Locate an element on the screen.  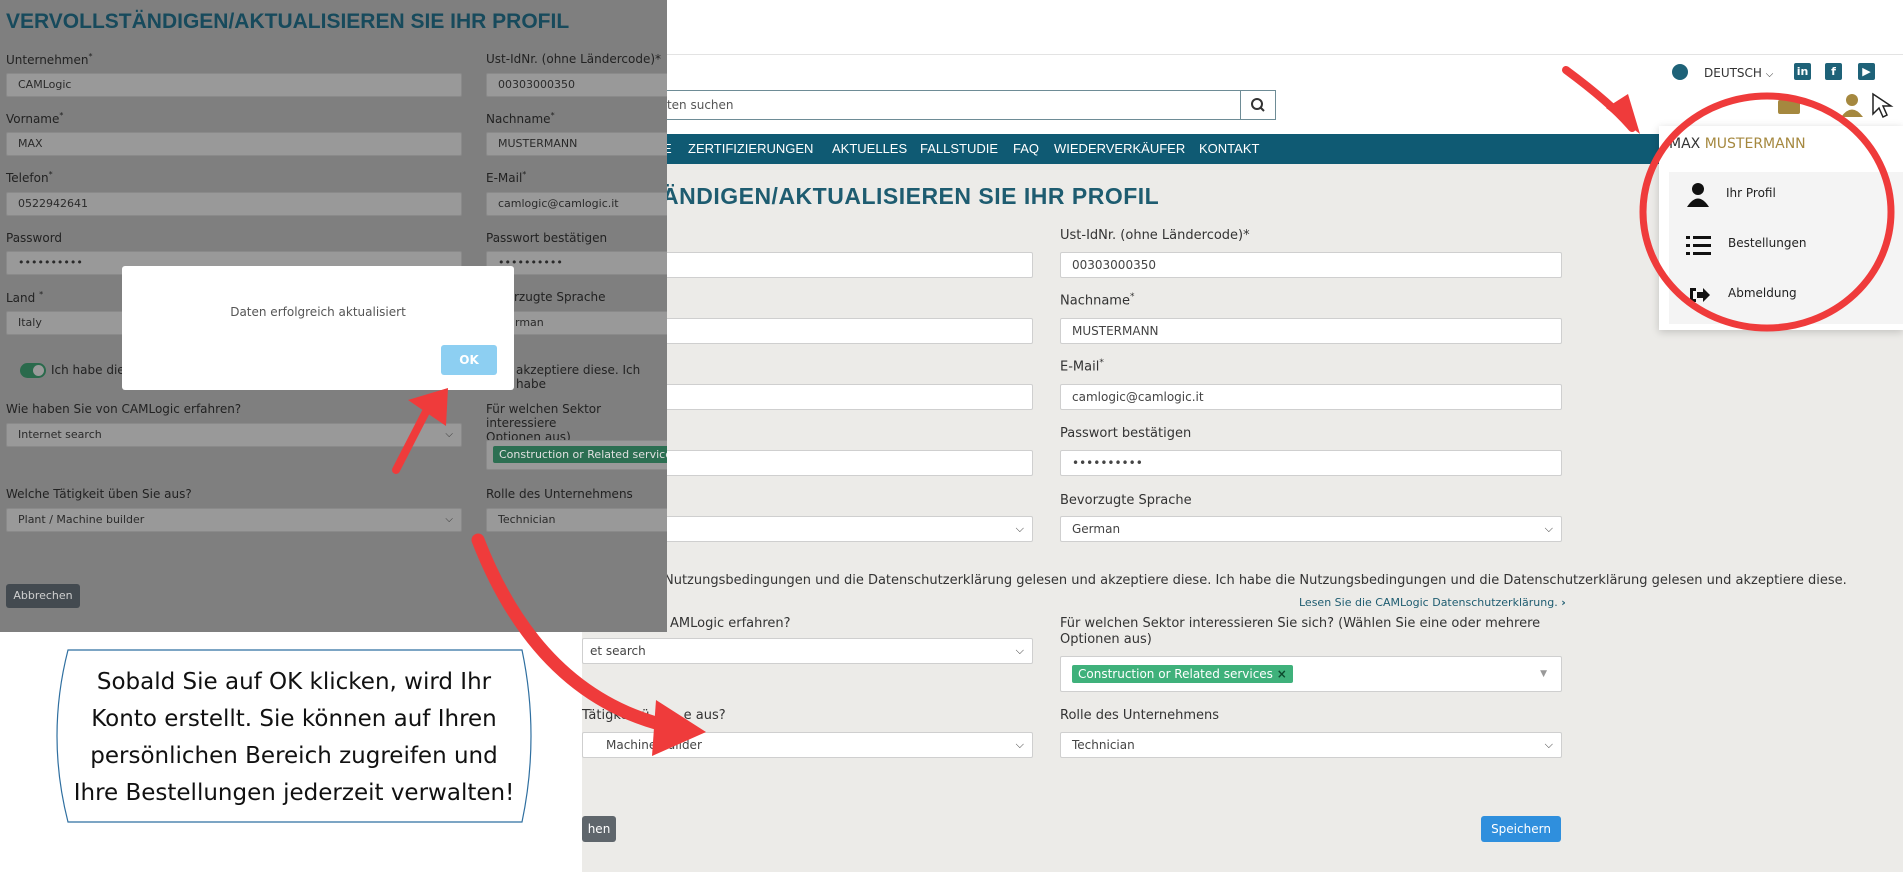
header-divider is located at coordinates (1242, 54).